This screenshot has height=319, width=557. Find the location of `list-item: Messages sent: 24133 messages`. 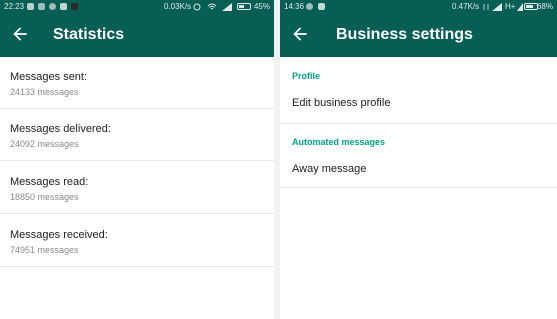

list-item: Messages sent: 24133 messages is located at coordinates (137, 83).